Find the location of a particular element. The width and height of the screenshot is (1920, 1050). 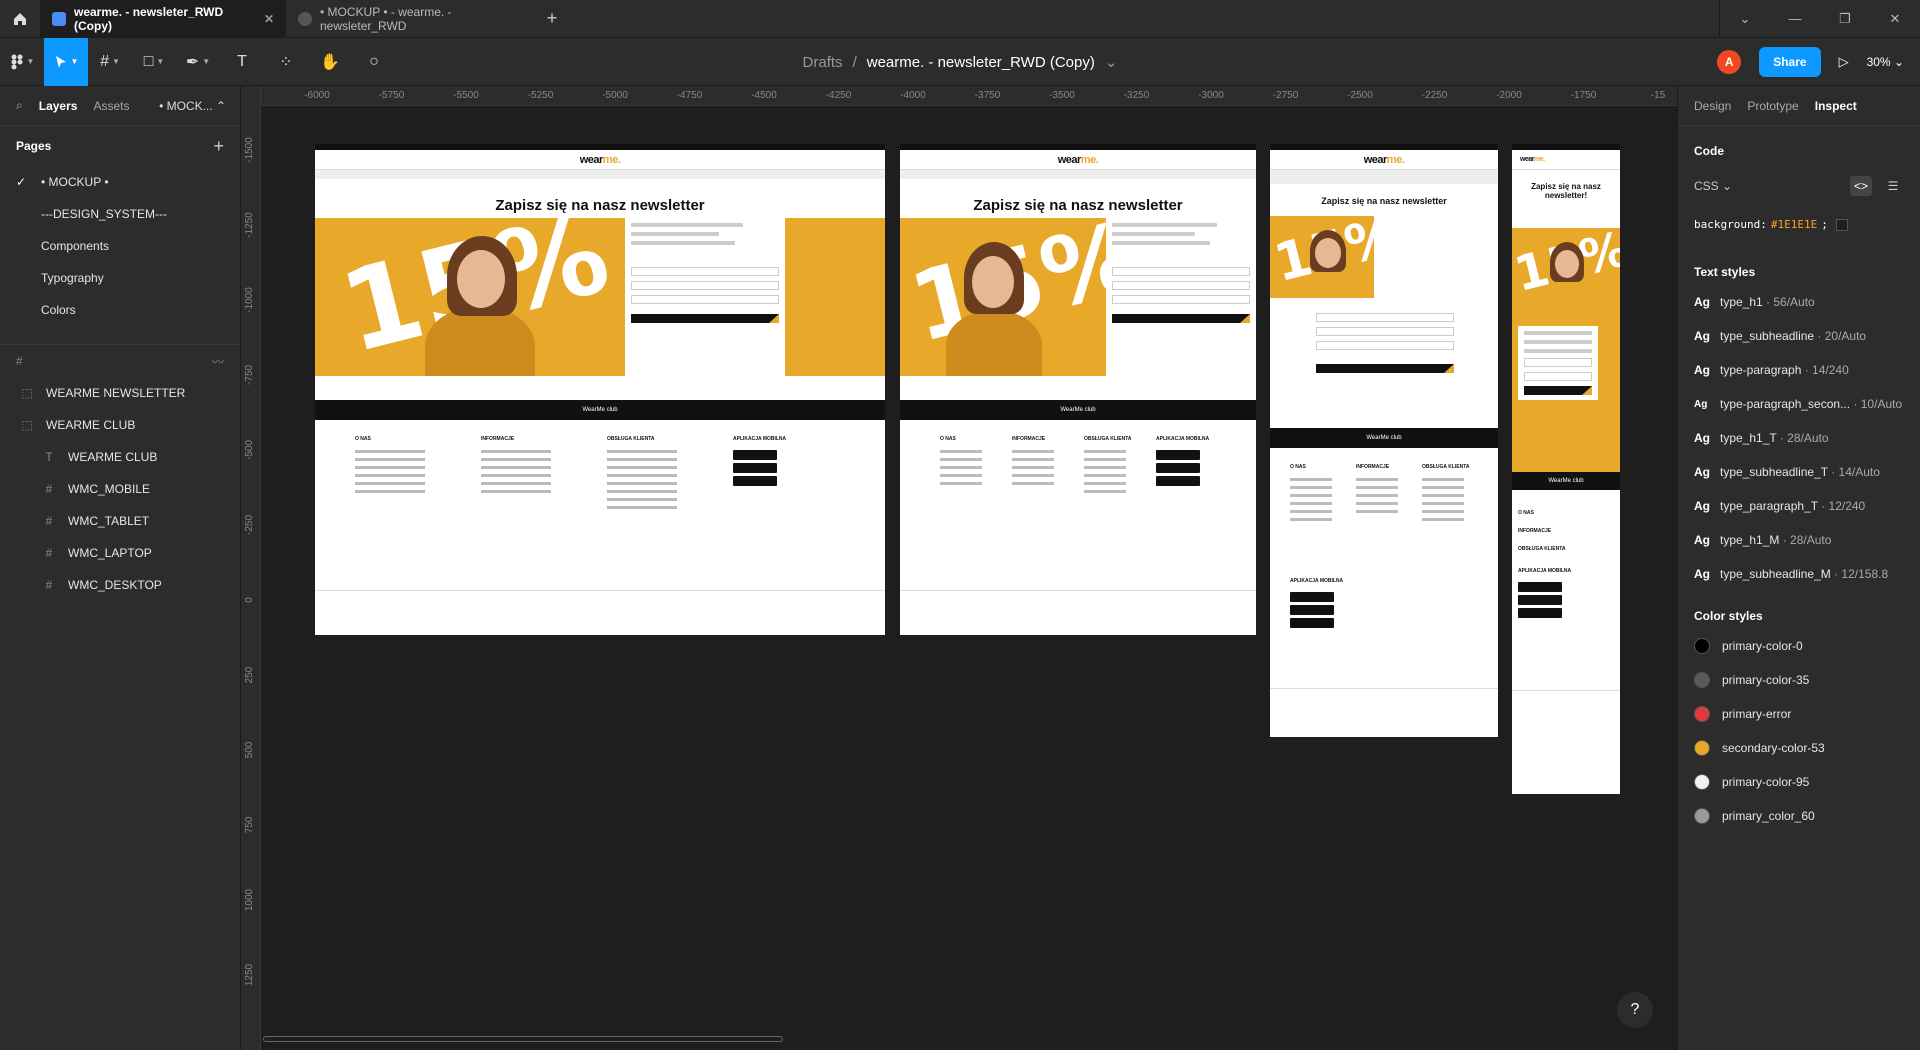

tab-design: Design is located at coordinates (1712, 106).